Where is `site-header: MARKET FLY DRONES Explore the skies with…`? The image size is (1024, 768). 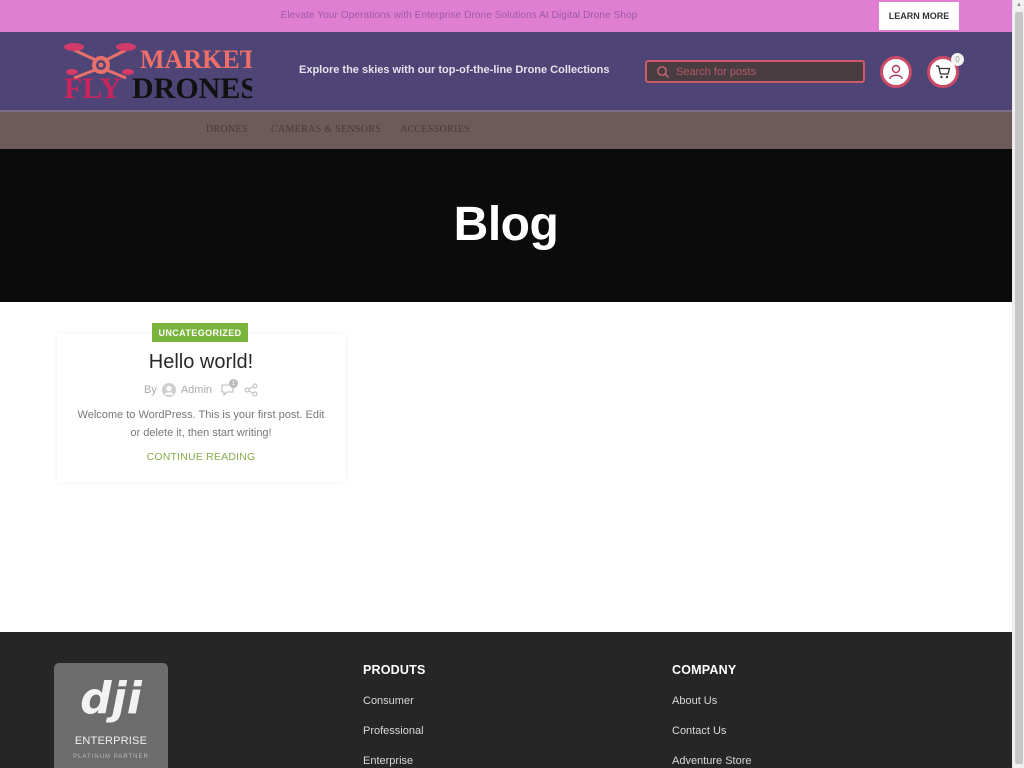 site-header: MARKET FLY DRONES Explore the skies with… is located at coordinates (506, 71).